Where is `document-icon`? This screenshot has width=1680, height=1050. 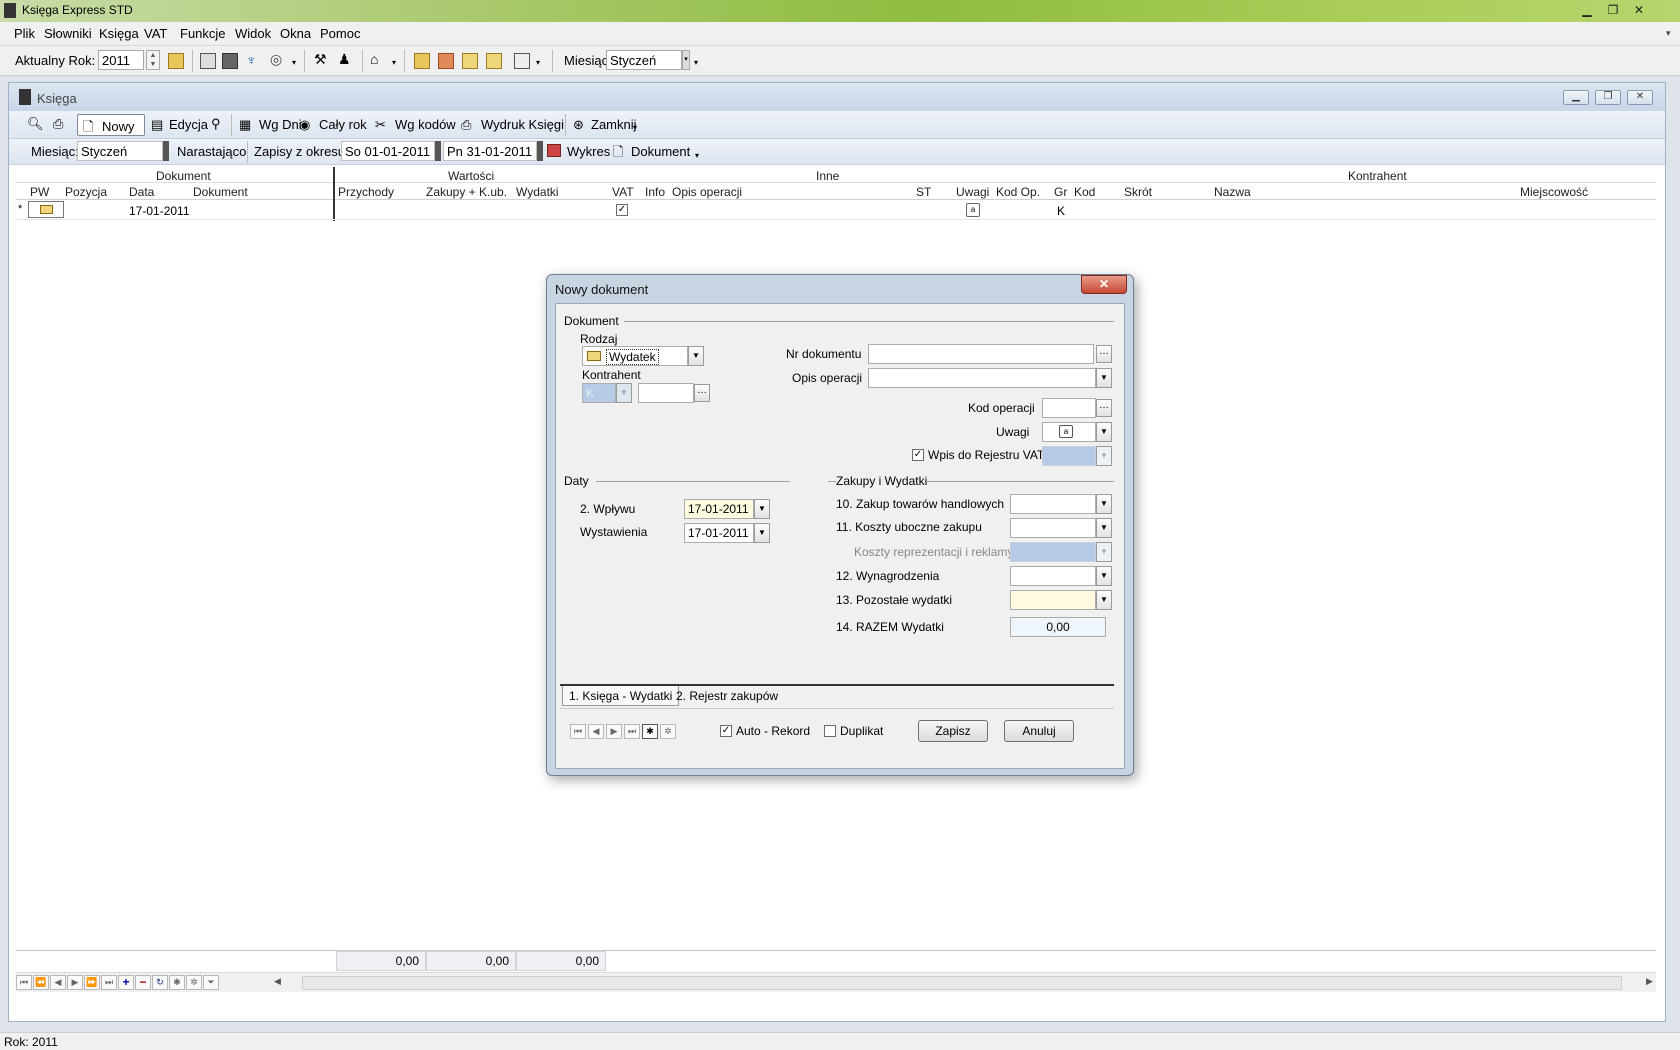 document-icon is located at coordinates (522, 61).